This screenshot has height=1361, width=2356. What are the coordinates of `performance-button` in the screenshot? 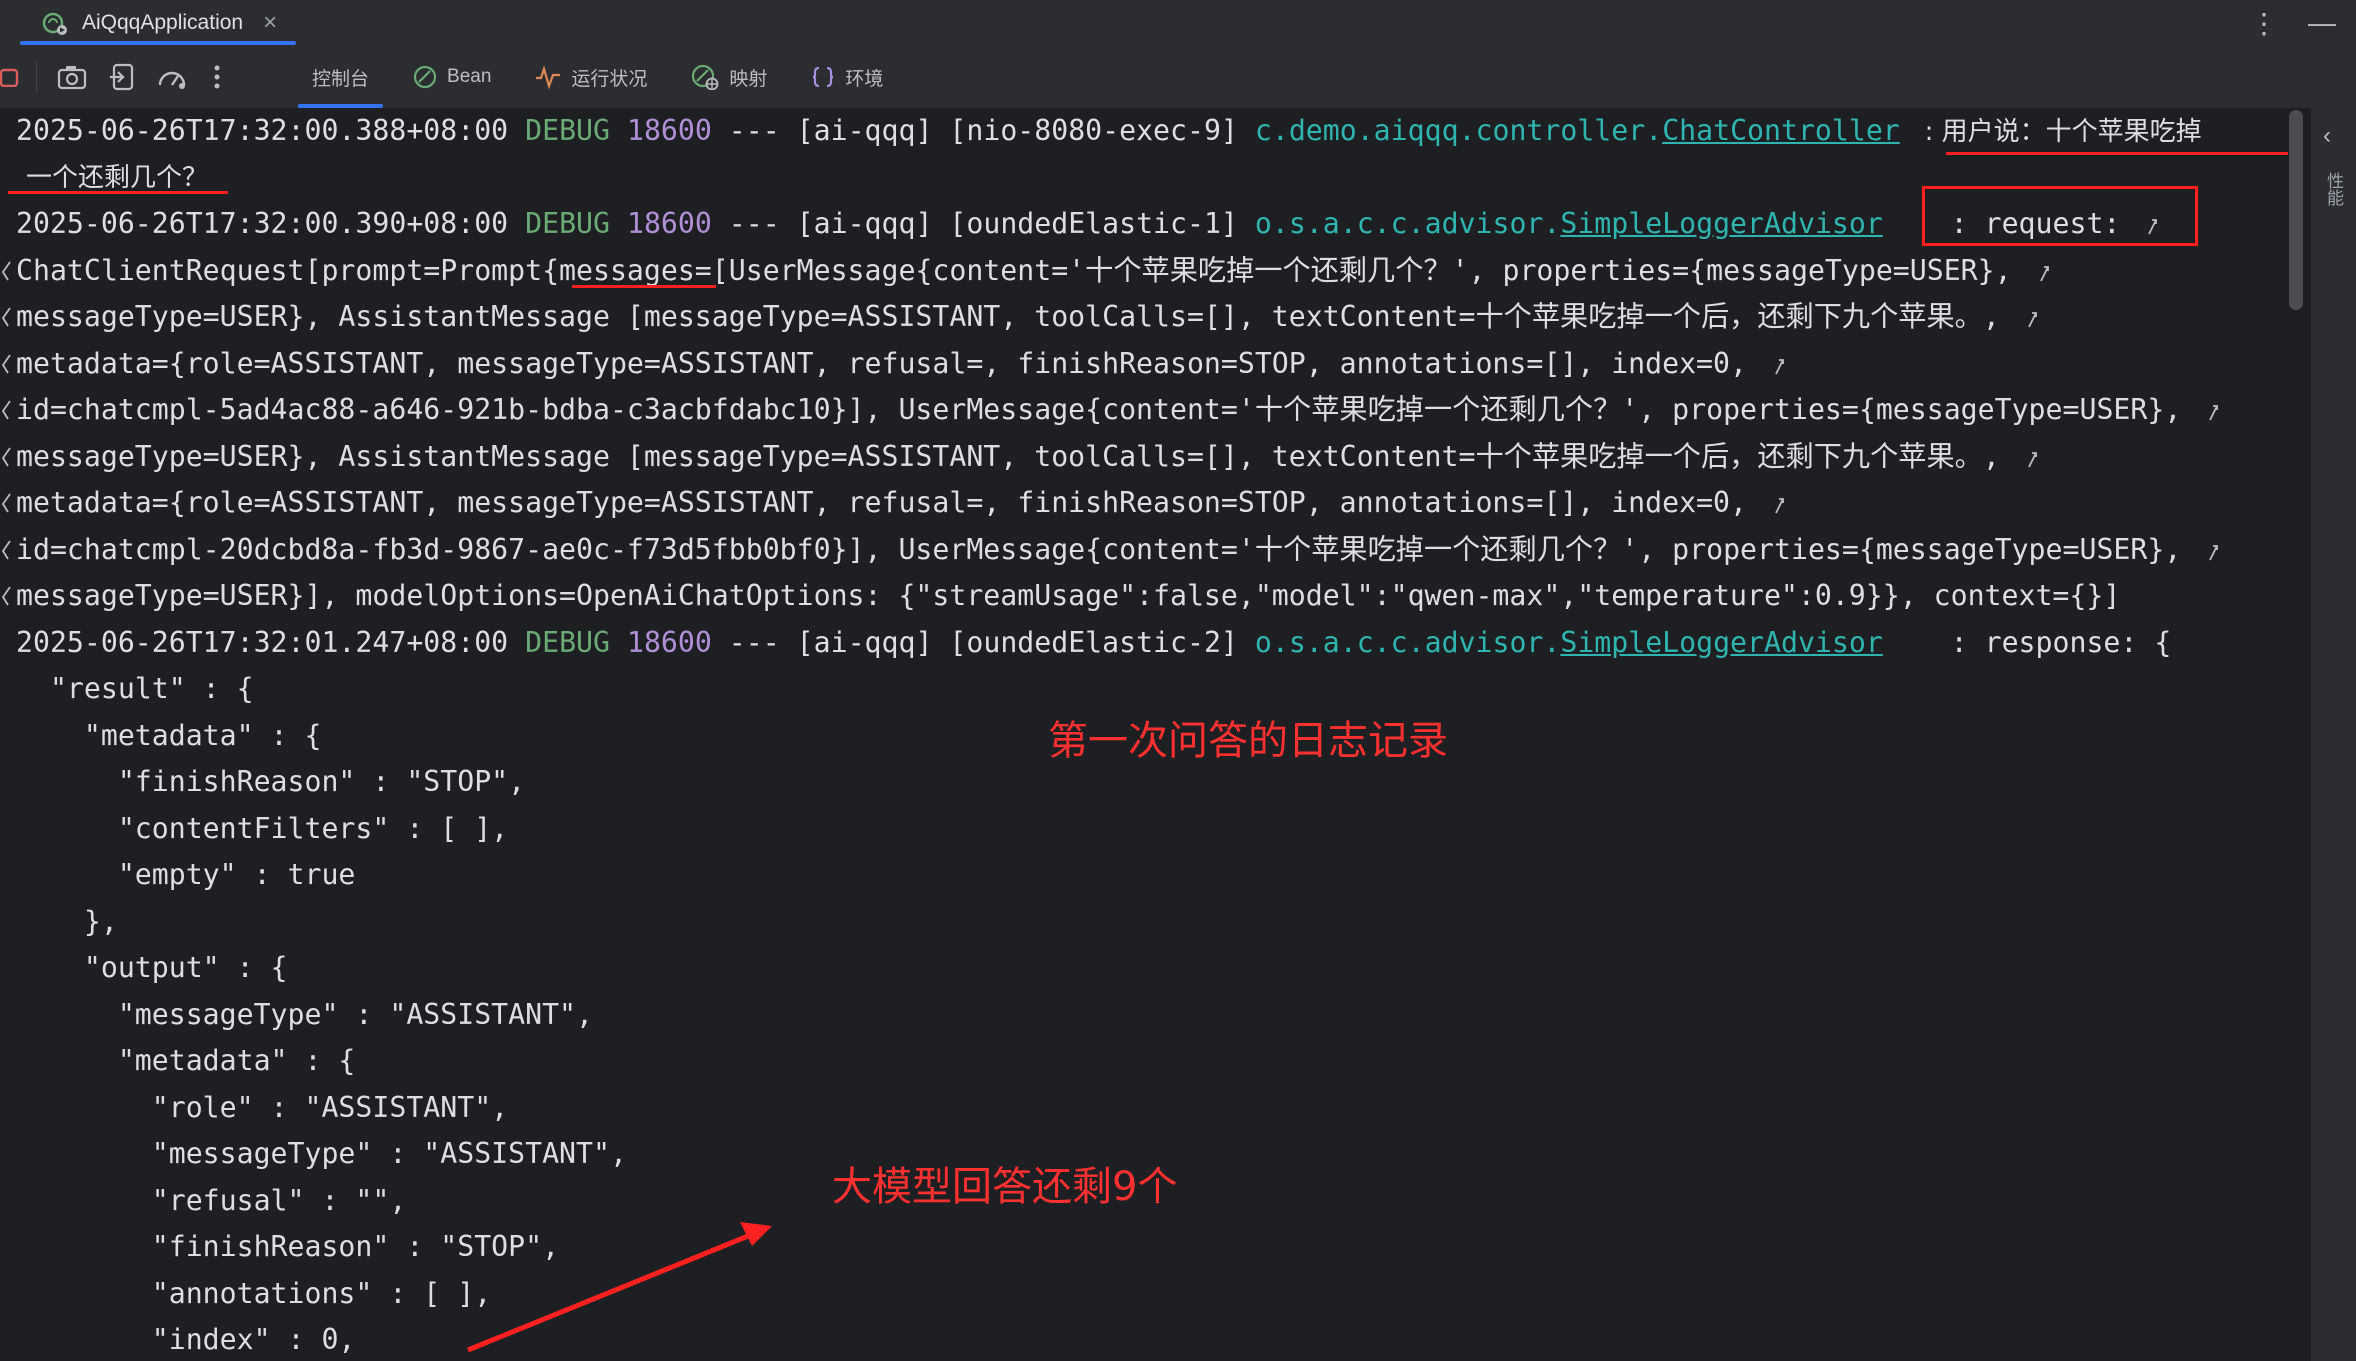 It's located at (172, 77).